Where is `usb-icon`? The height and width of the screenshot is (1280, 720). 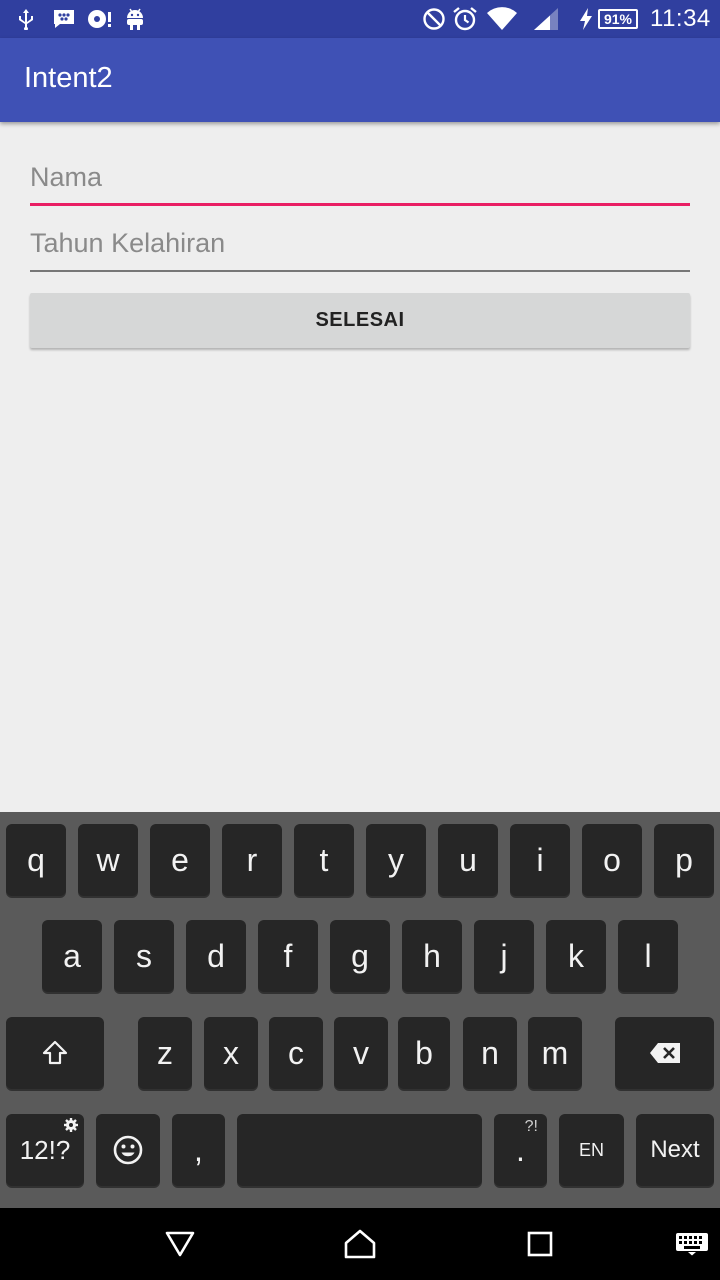
usb-icon is located at coordinates (26, 19).